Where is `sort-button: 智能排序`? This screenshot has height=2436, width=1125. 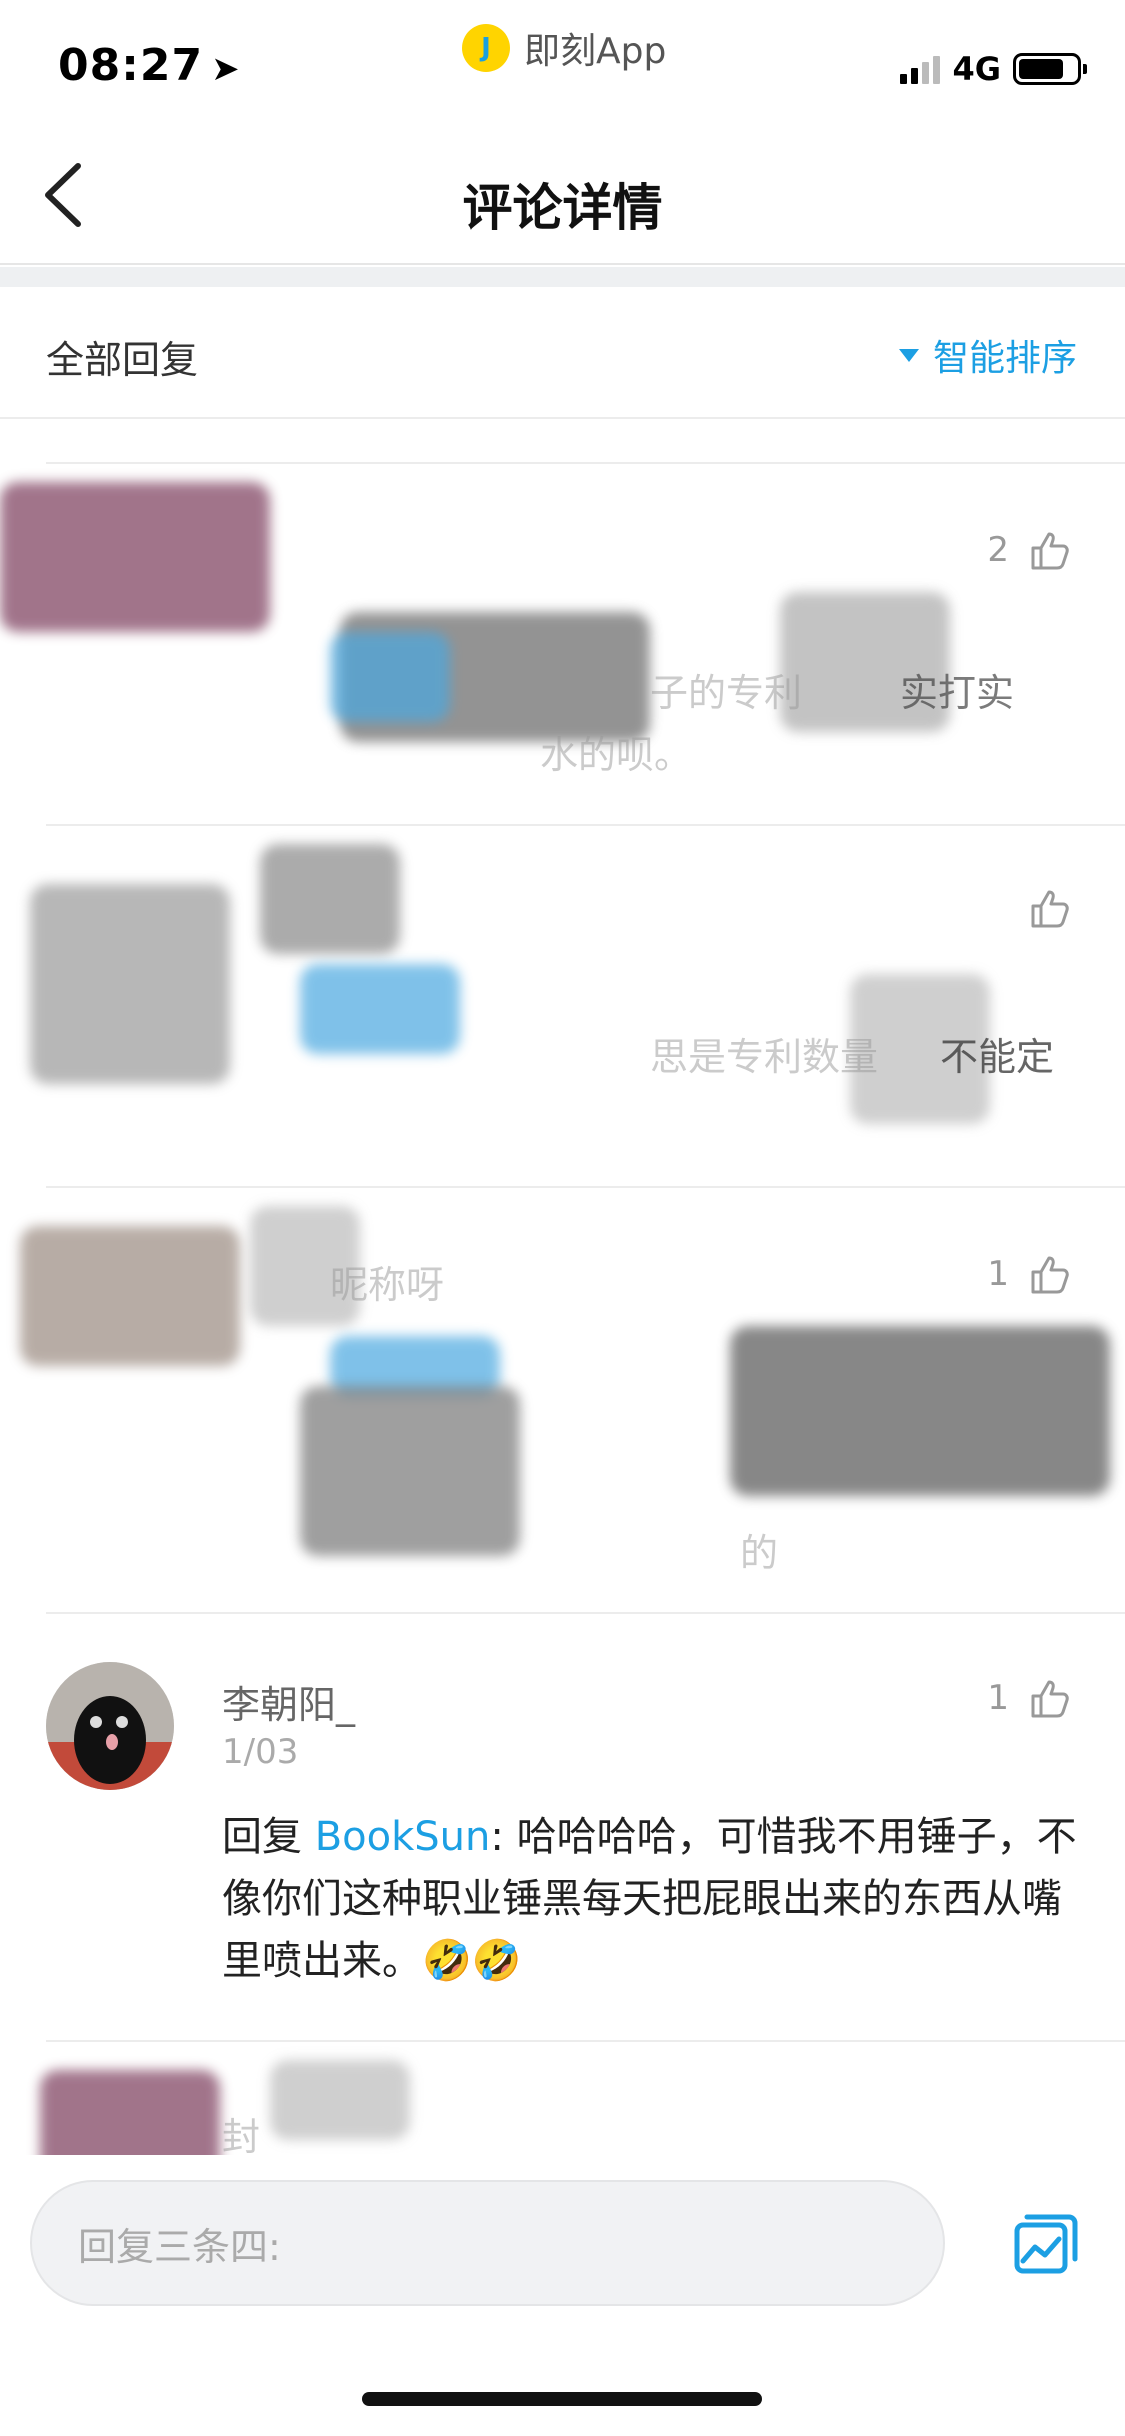
sort-button: 智能排序 is located at coordinates (987, 355).